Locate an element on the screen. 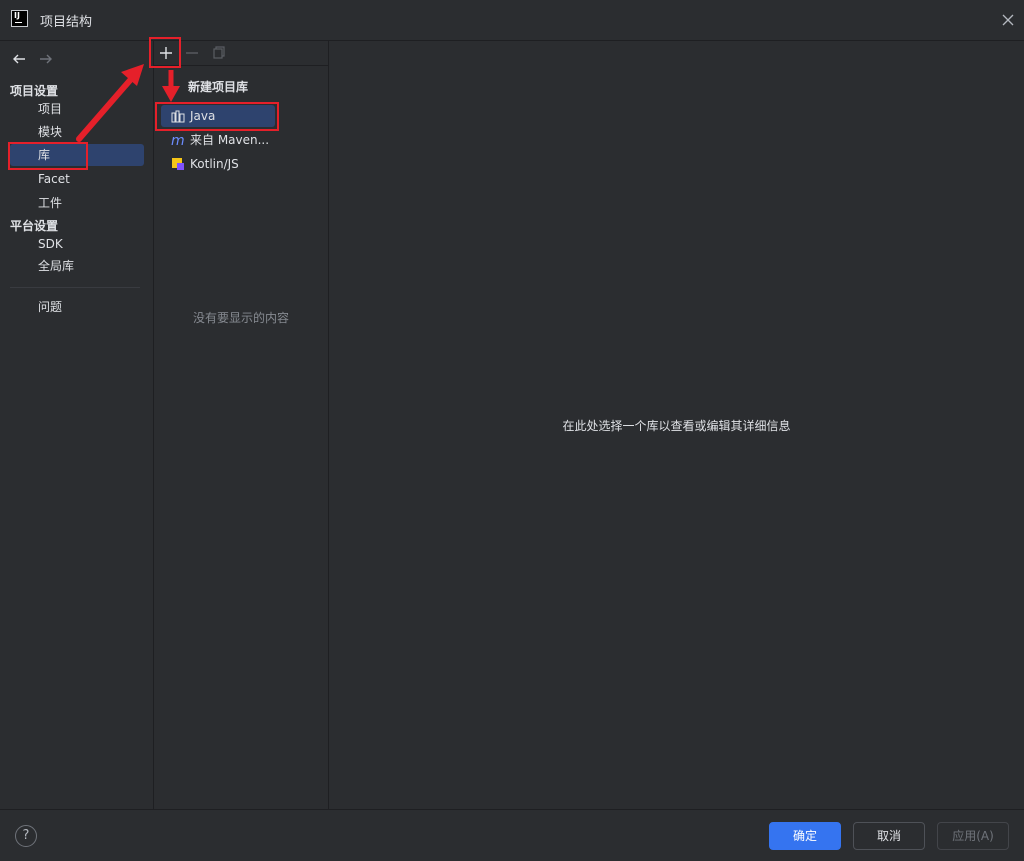 Image resolution: width=1024 pixels, height=861 pixels. details-hint: 在此处选择一个库以查看或编辑其详细信息 is located at coordinates (676, 426).